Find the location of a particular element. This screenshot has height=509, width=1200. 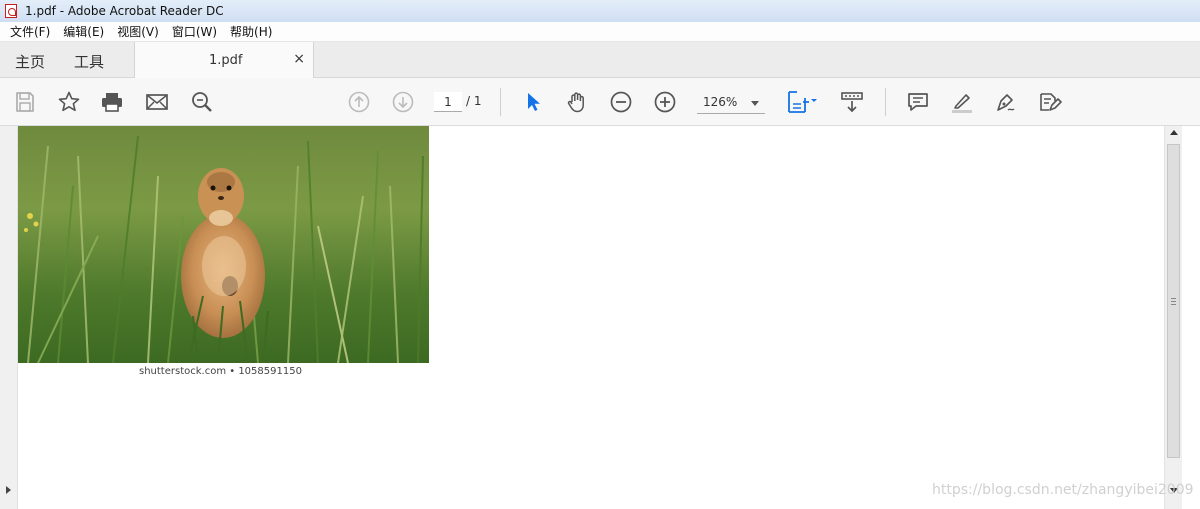

chevron-right-icon is located at coordinates (8, 490).